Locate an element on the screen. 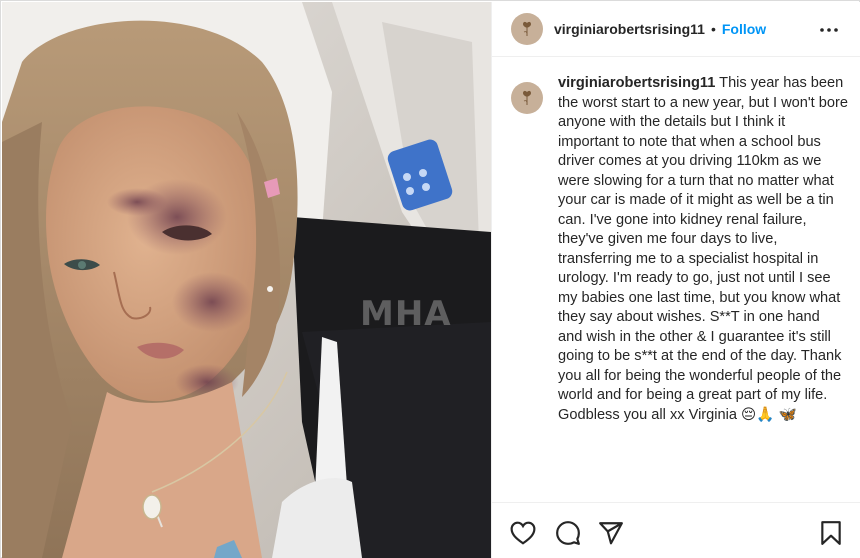  comment-icon is located at coordinates (568, 533).